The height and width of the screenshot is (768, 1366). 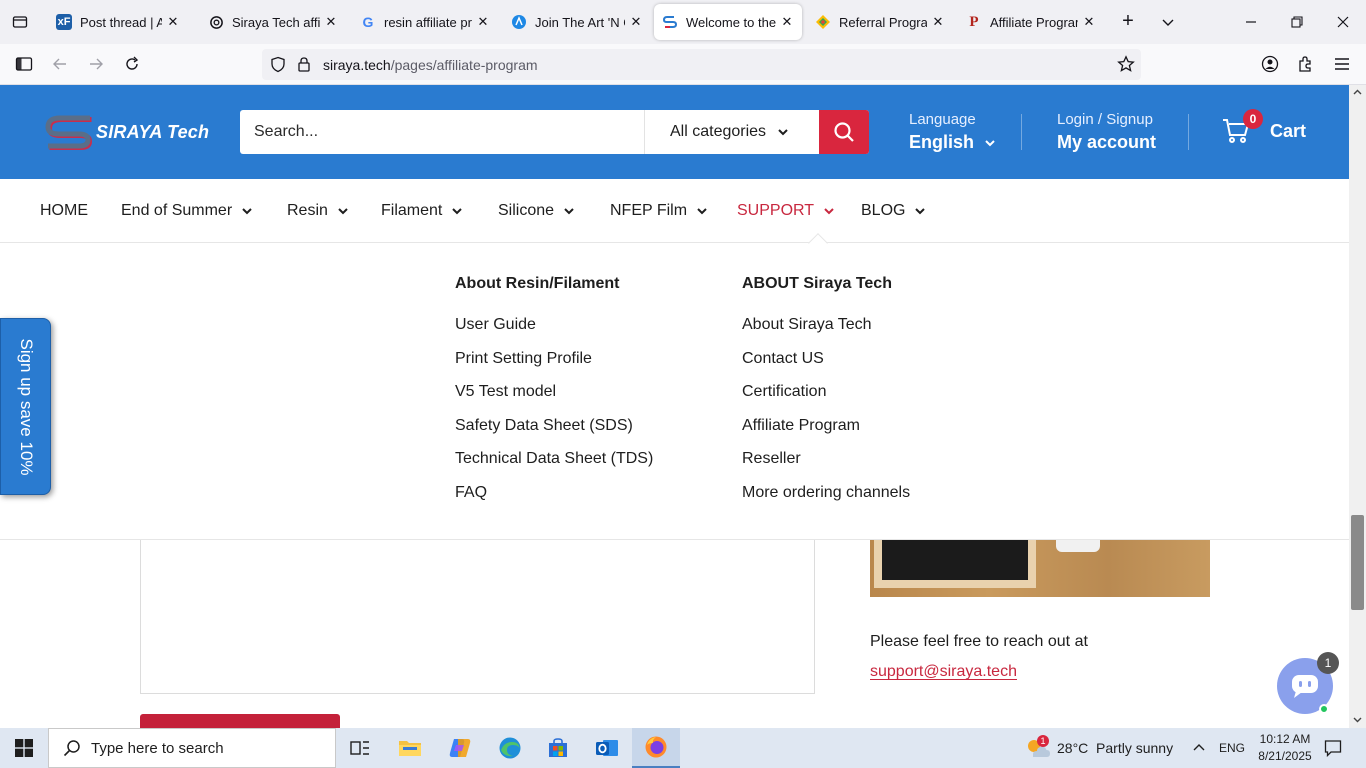 What do you see at coordinates (659, 211) in the screenshot?
I see `menu-item-nfep-film: NFEP Film` at bounding box center [659, 211].